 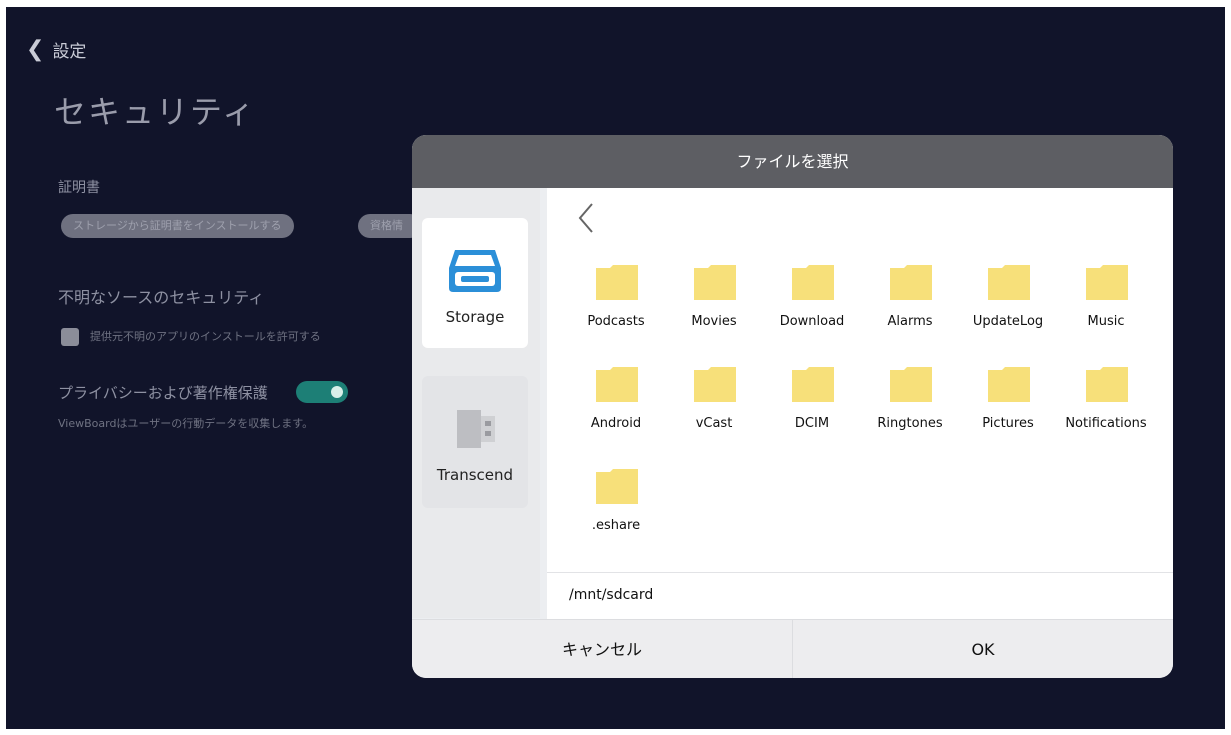 I want to click on folder-name: Notifications, so click(x=1106, y=423).